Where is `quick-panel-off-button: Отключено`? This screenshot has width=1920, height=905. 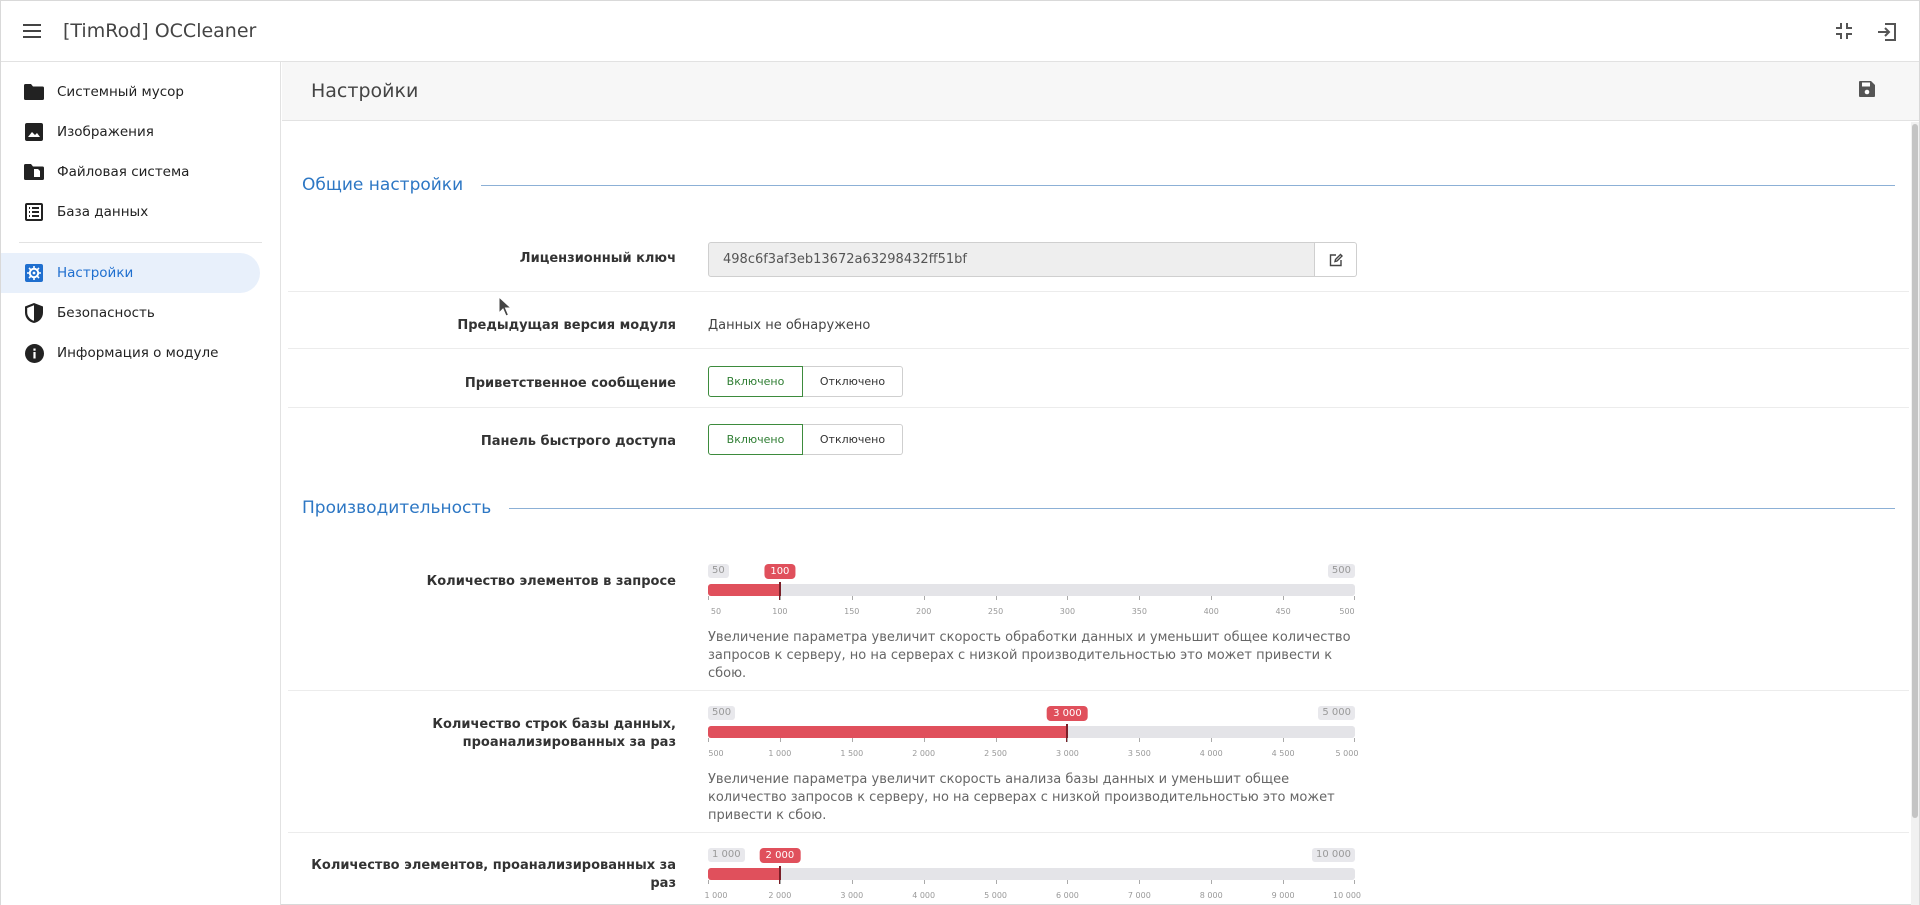
quick-panel-off-button: Отключено is located at coordinates (853, 439).